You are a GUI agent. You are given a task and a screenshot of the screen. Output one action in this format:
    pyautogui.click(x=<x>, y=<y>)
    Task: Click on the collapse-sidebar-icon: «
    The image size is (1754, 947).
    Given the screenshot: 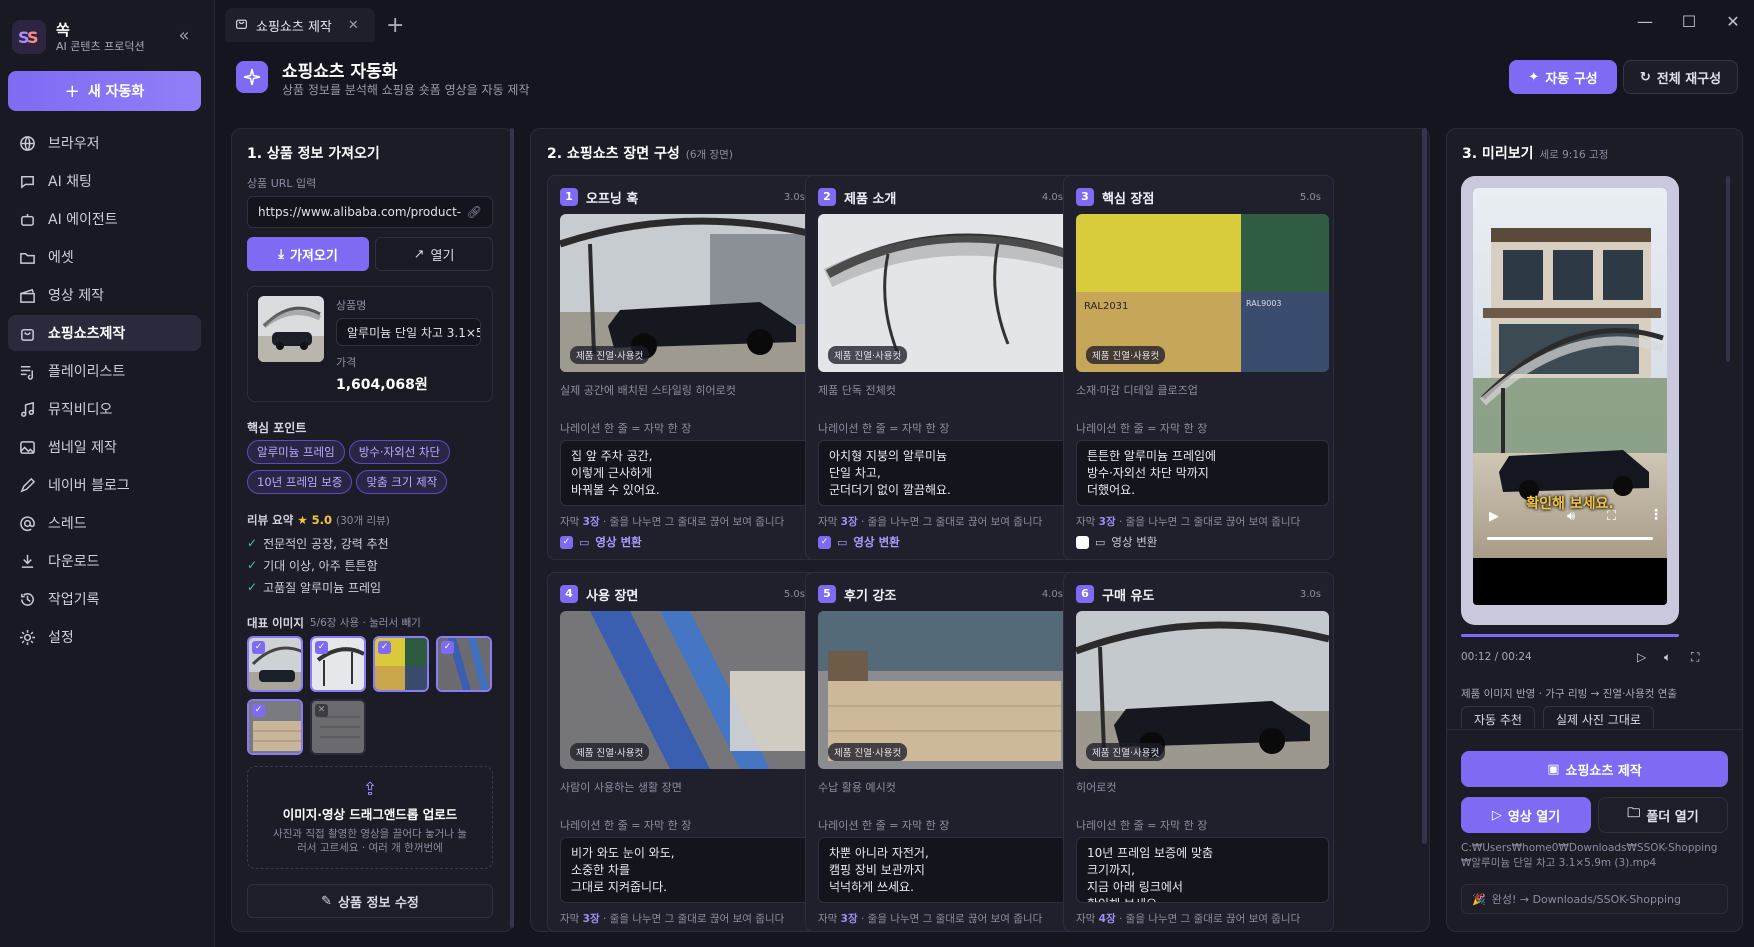 What is the action you would take?
    pyautogui.click(x=184, y=36)
    